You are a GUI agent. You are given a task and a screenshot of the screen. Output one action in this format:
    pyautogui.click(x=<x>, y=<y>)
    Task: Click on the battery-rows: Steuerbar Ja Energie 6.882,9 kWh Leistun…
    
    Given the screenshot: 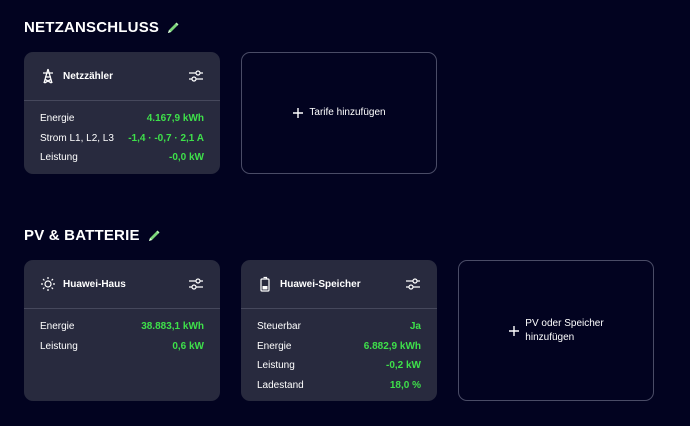 What is the action you would take?
    pyautogui.click(x=339, y=352)
    